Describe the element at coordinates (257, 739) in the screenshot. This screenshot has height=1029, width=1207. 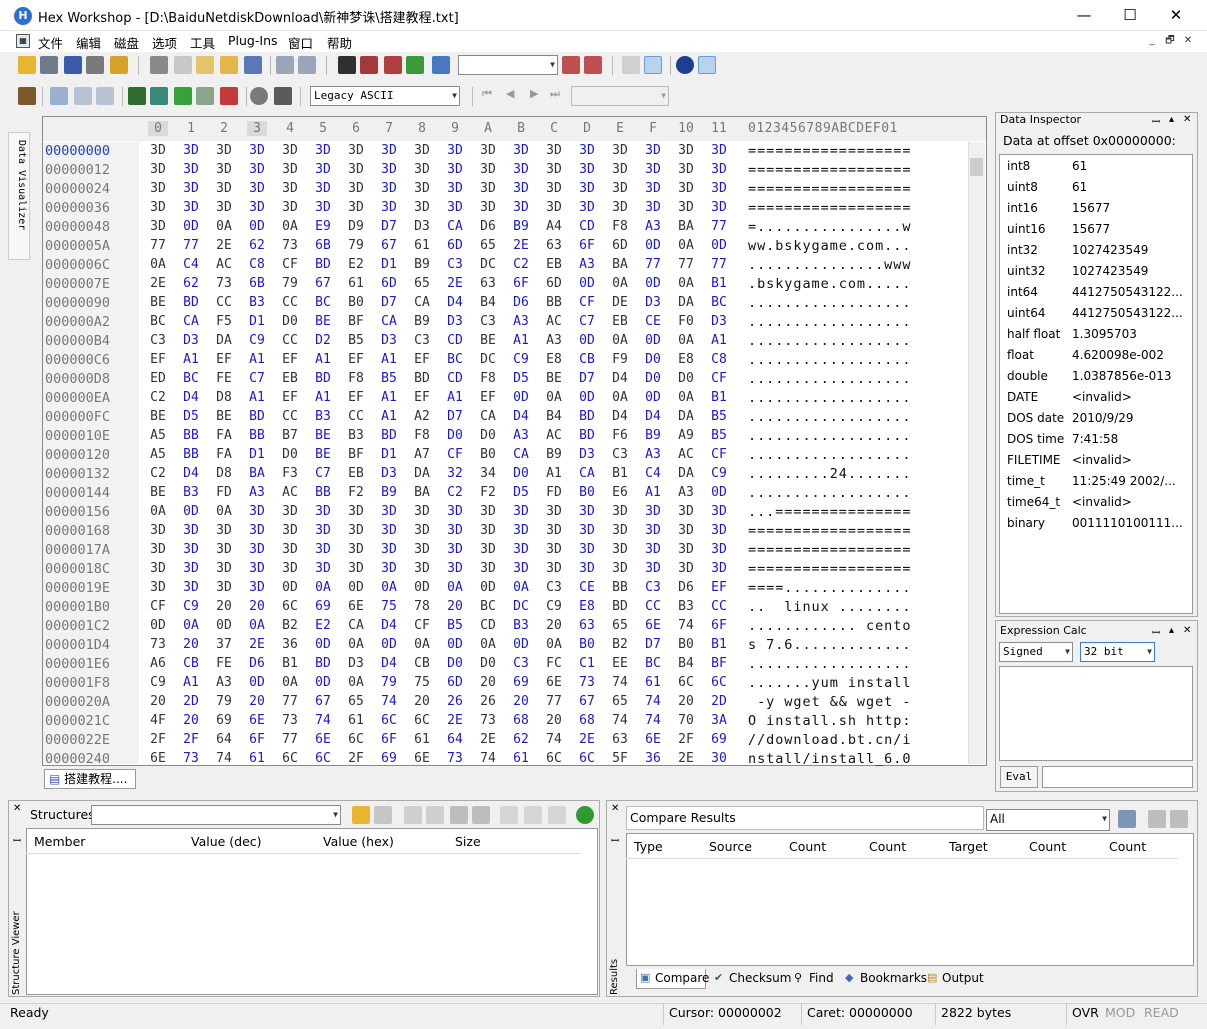
I see `hex-byte: 6F` at that location.